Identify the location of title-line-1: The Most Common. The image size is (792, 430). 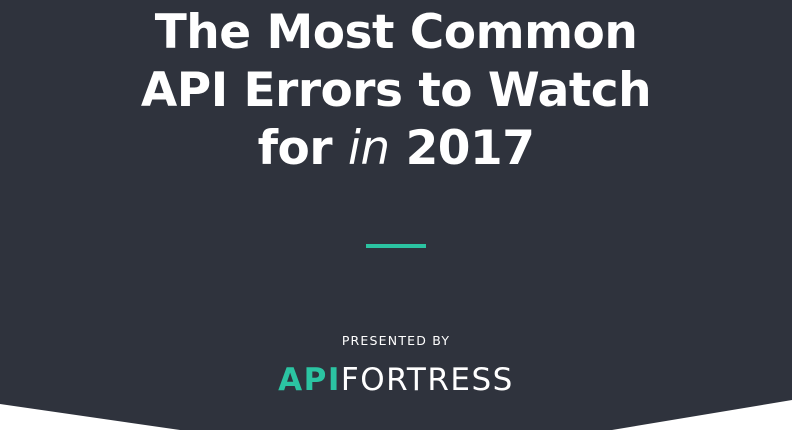
(396, 32).